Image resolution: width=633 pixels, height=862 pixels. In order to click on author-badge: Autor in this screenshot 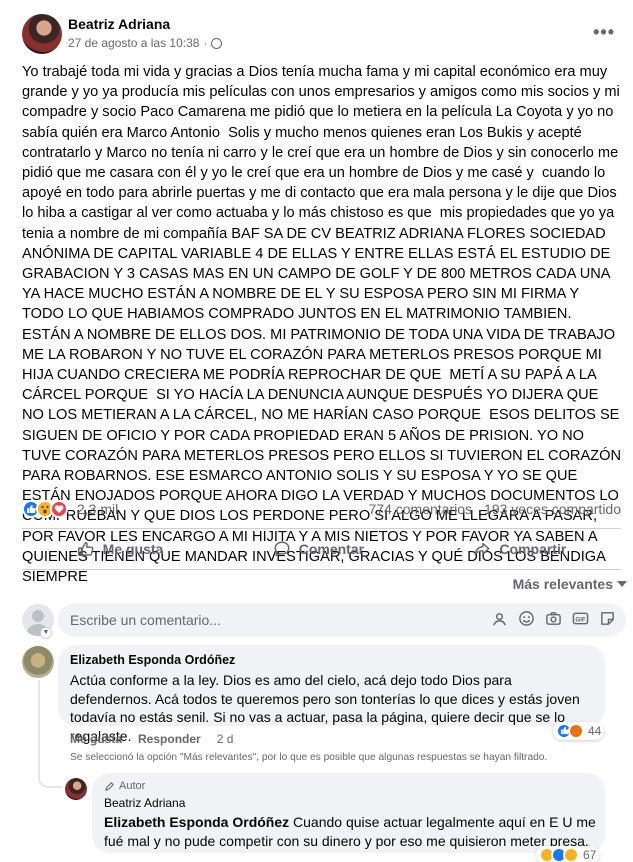, I will do `click(124, 786)`.